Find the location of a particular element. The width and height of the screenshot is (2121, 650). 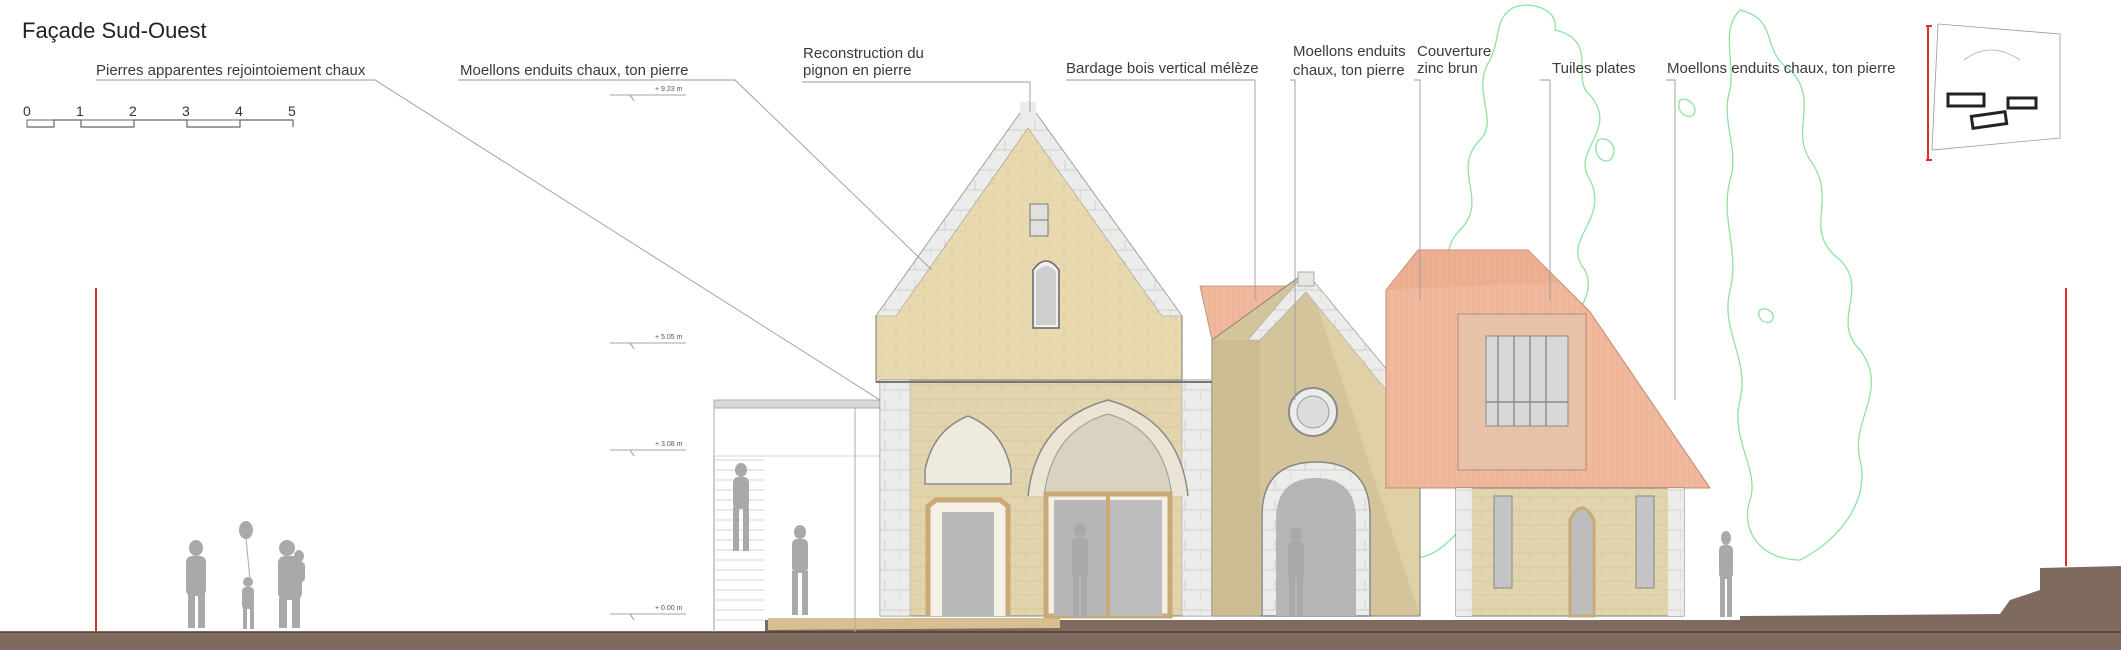

level-label: + 3.08 m is located at coordinates (669, 444).